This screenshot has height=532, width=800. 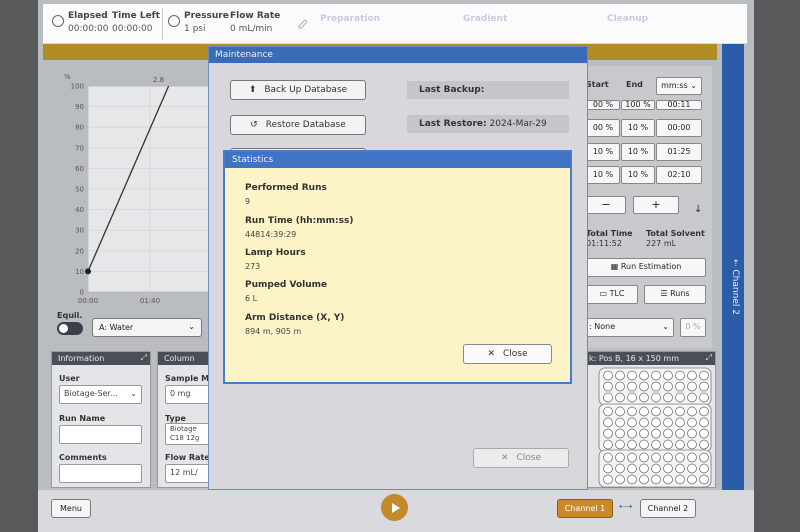 I want to click on rack-diagram, so click(x=652, y=427).